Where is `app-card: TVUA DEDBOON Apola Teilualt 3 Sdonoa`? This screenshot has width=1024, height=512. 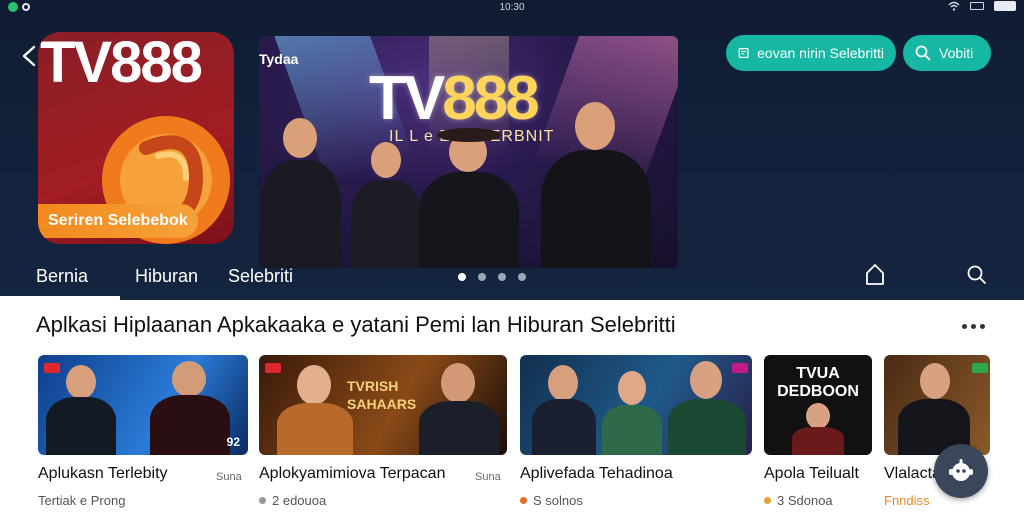
app-card: TVUA DEDBOON Apola Teilualt 3 Sdonoa is located at coordinates (818, 431).